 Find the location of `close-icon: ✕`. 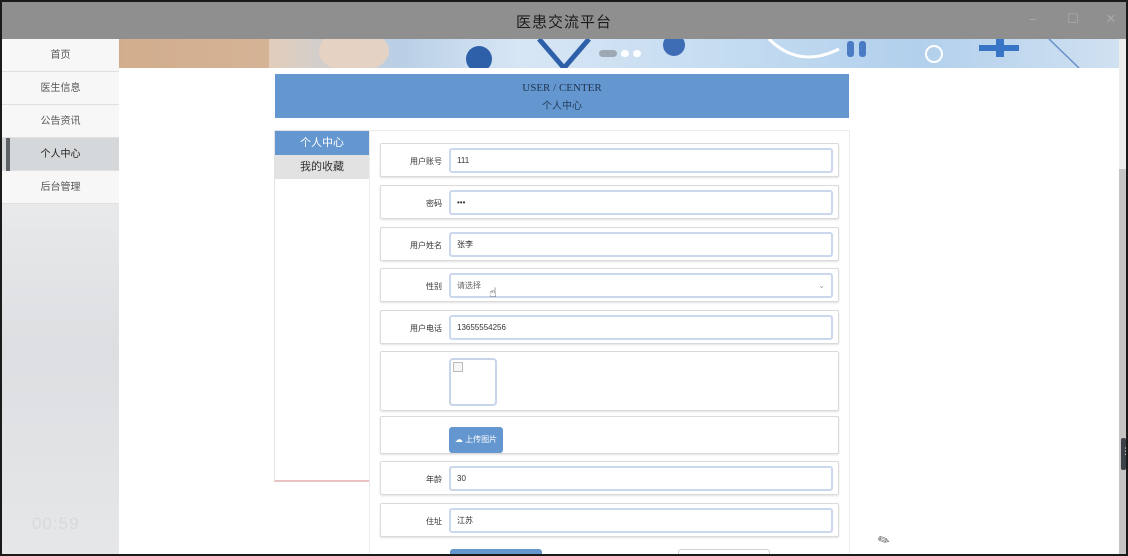

close-icon: ✕ is located at coordinates (1111, 19).